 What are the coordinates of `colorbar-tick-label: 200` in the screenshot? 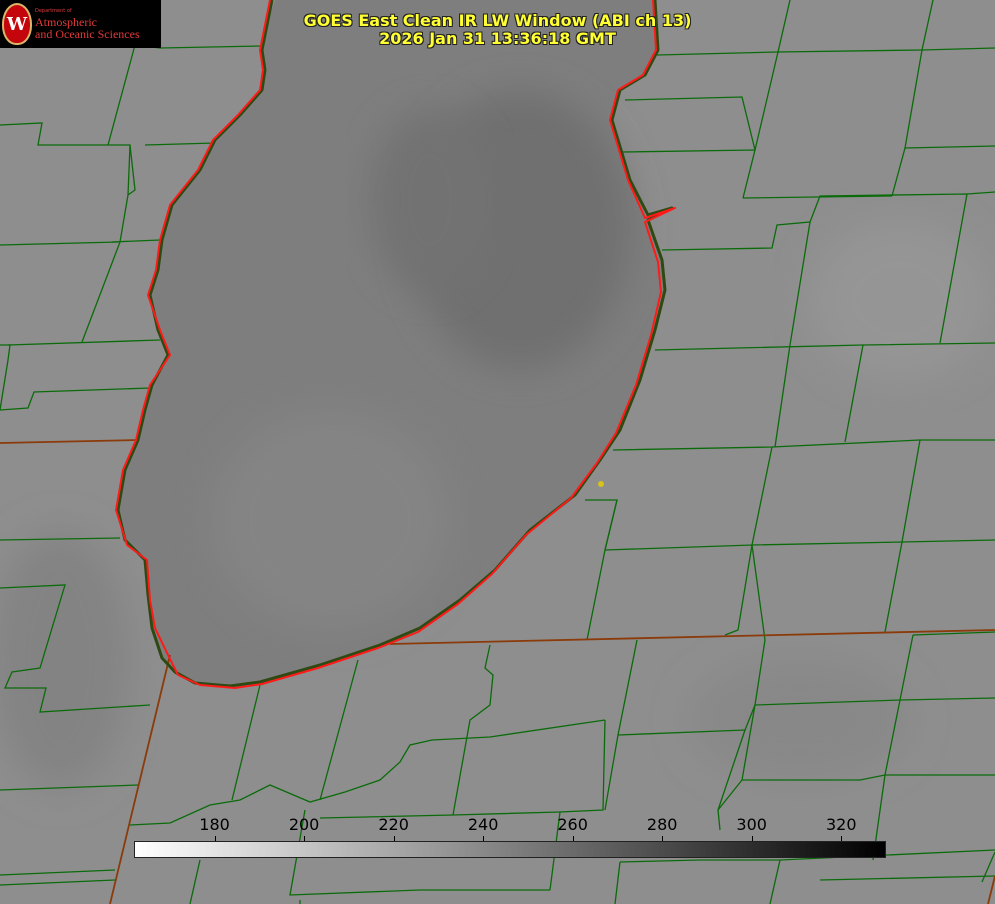 It's located at (304, 824).